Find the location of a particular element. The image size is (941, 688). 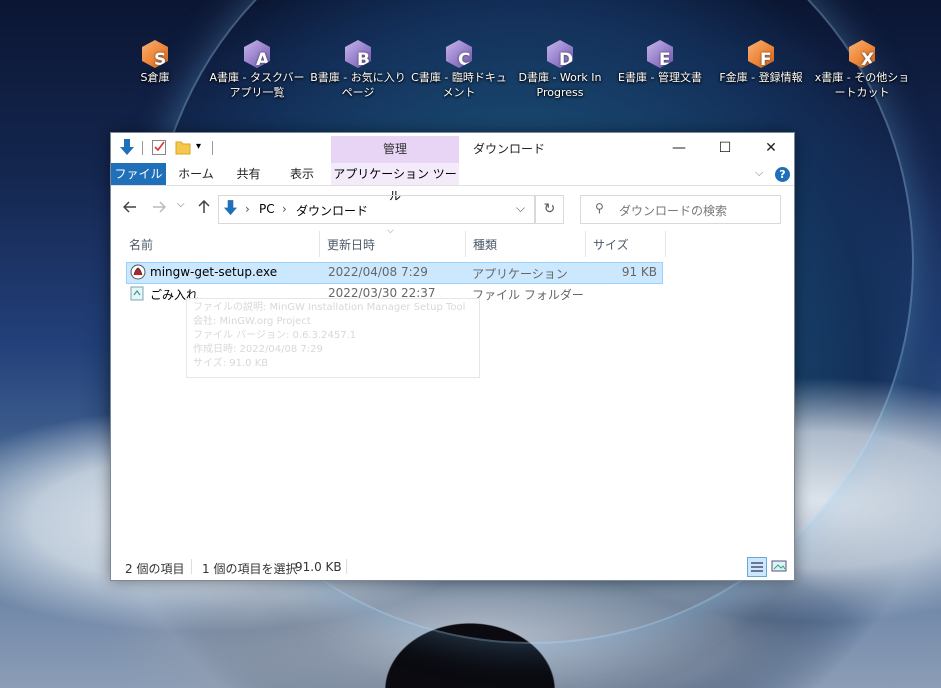

cube-icon: S is located at coordinates (155, 54).